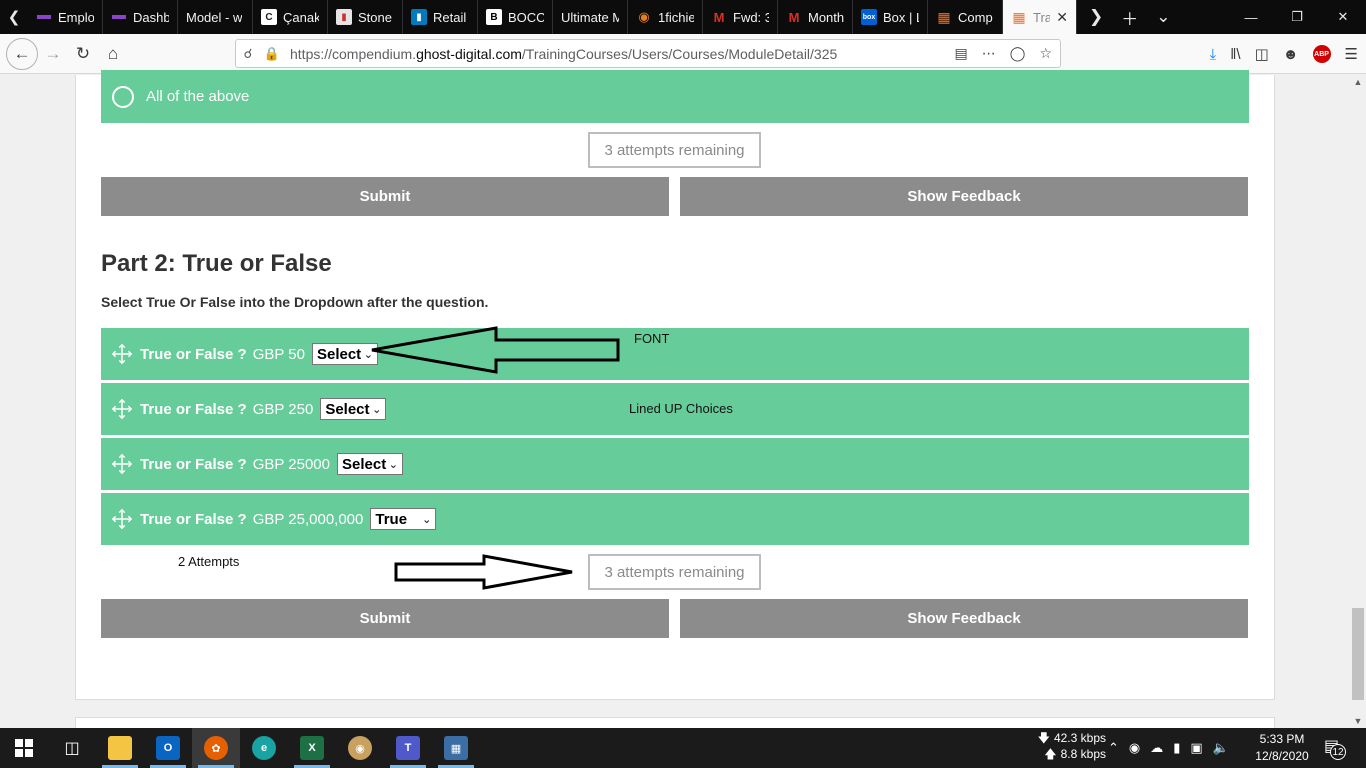 Image resolution: width=1366 pixels, height=768 pixels. What do you see at coordinates (248, 54) in the screenshot?
I see `shield-icon: ☌` at bounding box center [248, 54].